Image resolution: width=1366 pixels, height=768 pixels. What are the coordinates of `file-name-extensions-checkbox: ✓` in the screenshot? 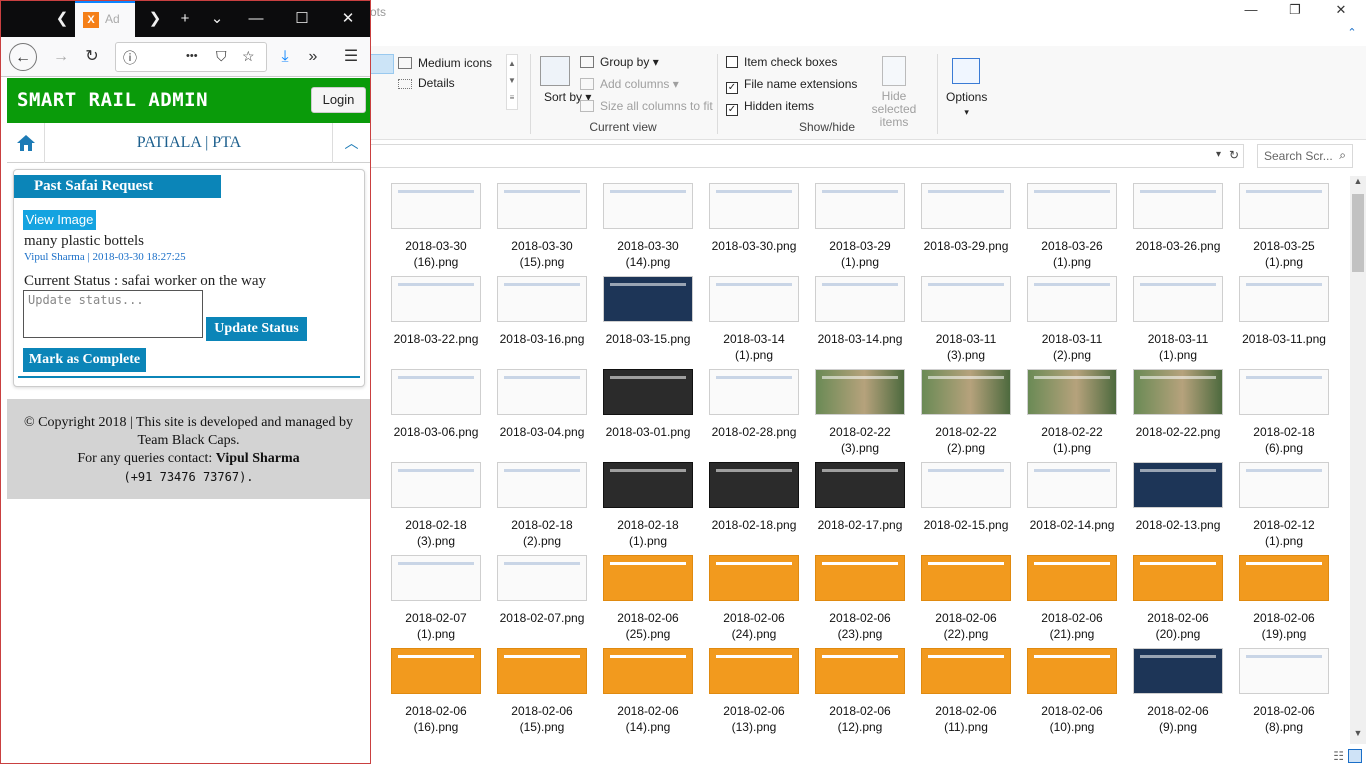 It's located at (732, 88).